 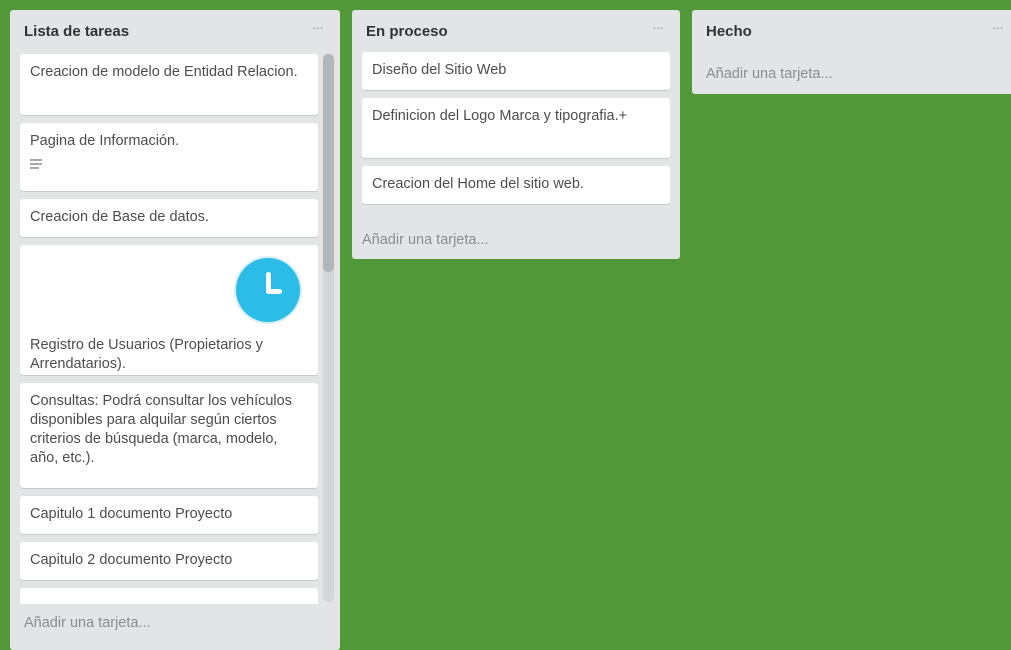 I want to click on list-header: En proceso ···, so click(x=516, y=31).